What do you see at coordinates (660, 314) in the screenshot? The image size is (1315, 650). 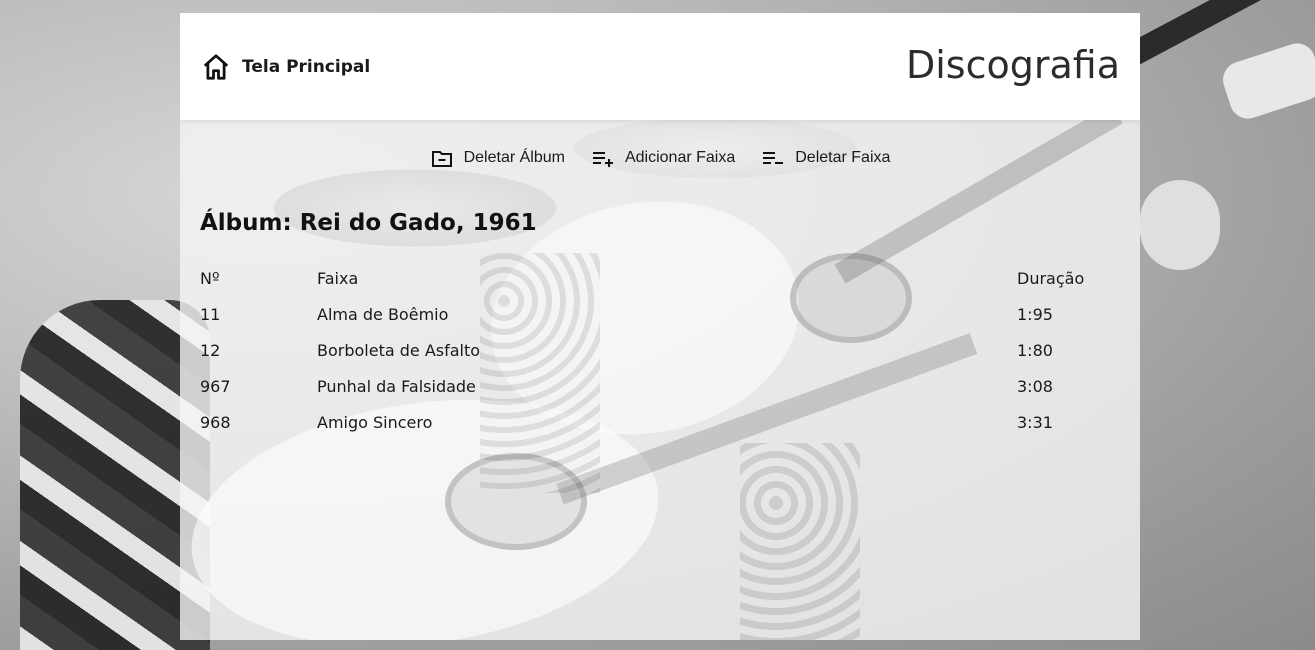 I see `table-row: 11 Alma de Boêmio 1:95` at bounding box center [660, 314].